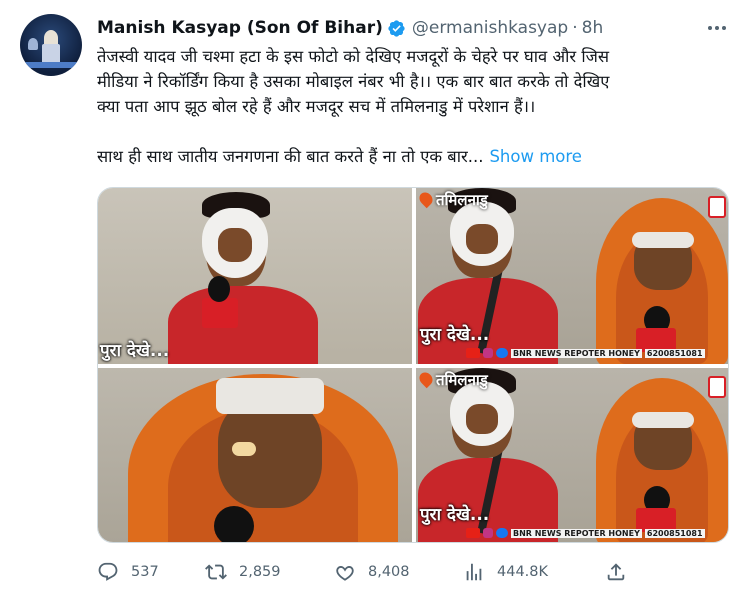 The height and width of the screenshot is (593, 749). What do you see at coordinates (523, 572) in the screenshot?
I see `views-count: 444.8K` at bounding box center [523, 572].